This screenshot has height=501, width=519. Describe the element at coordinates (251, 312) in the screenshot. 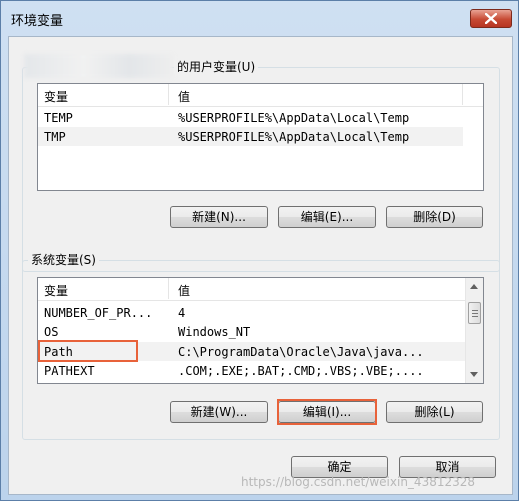

I see `table-row: NUMBER_OF_PR... 4` at that location.